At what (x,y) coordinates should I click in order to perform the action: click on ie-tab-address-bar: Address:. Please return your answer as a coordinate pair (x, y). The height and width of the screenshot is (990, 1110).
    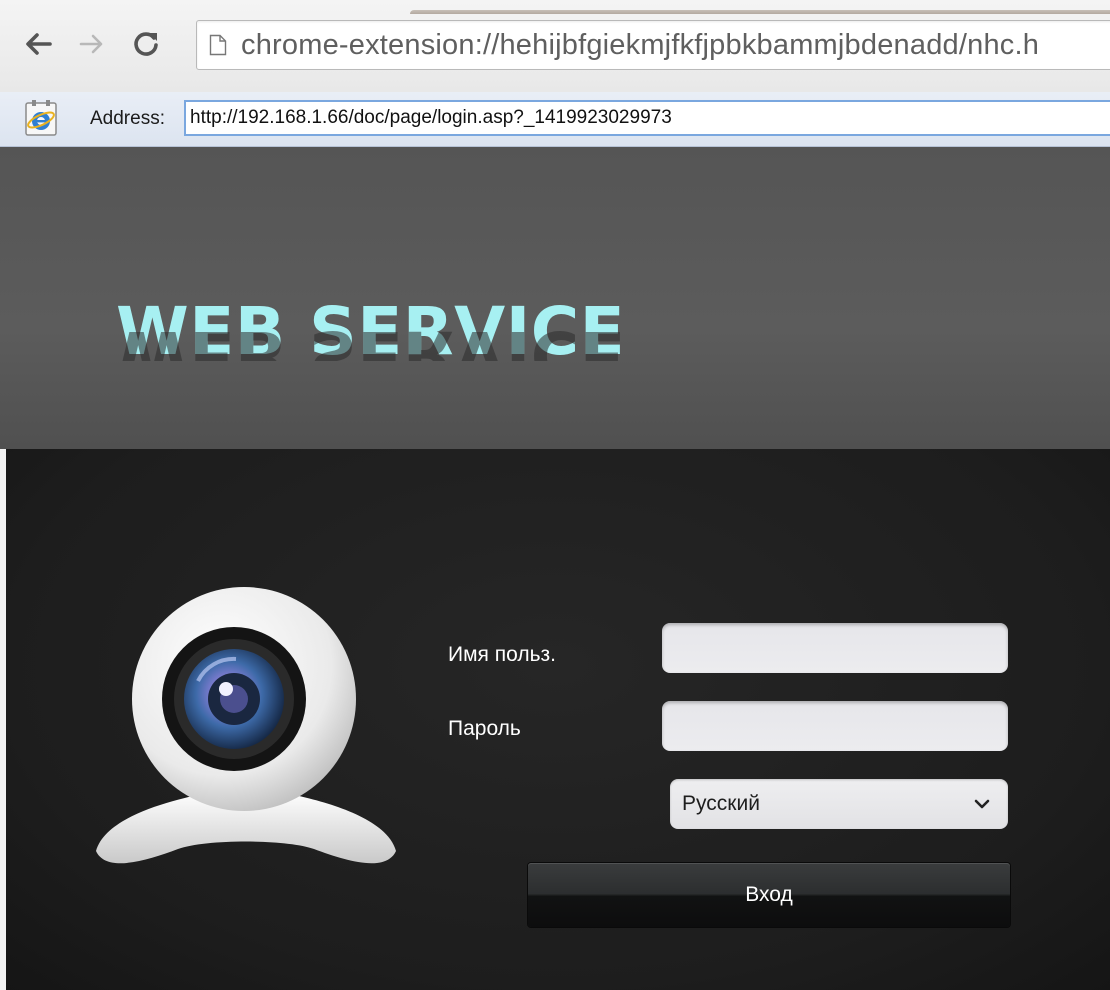
    Looking at the image, I should click on (555, 119).